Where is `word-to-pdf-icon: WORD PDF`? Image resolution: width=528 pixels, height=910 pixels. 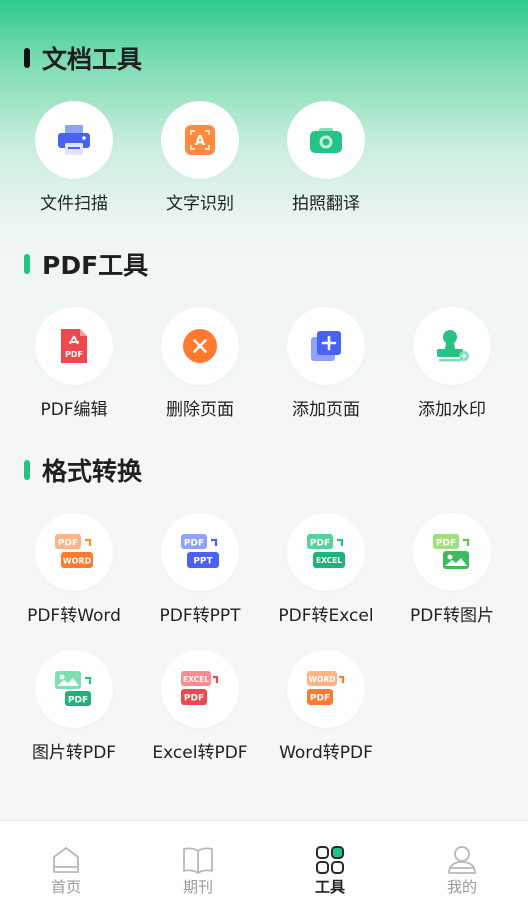
word-to-pdf-icon: WORD PDF is located at coordinates (326, 688).